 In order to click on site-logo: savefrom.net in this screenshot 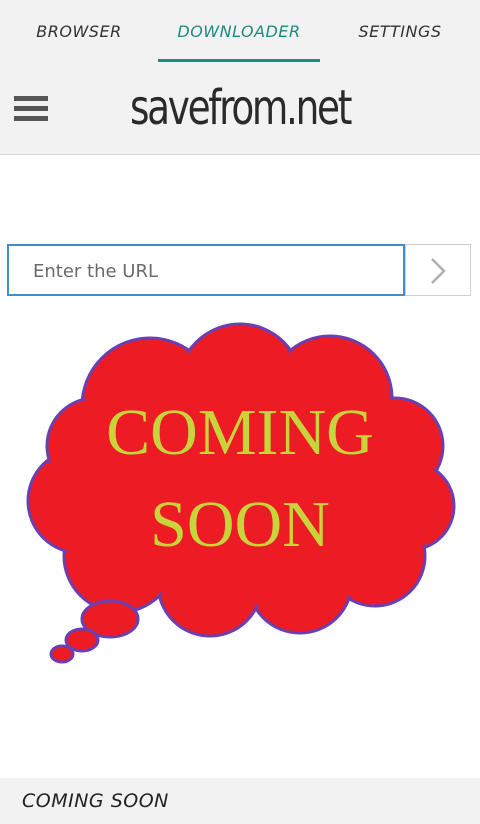, I will do `click(241, 108)`.